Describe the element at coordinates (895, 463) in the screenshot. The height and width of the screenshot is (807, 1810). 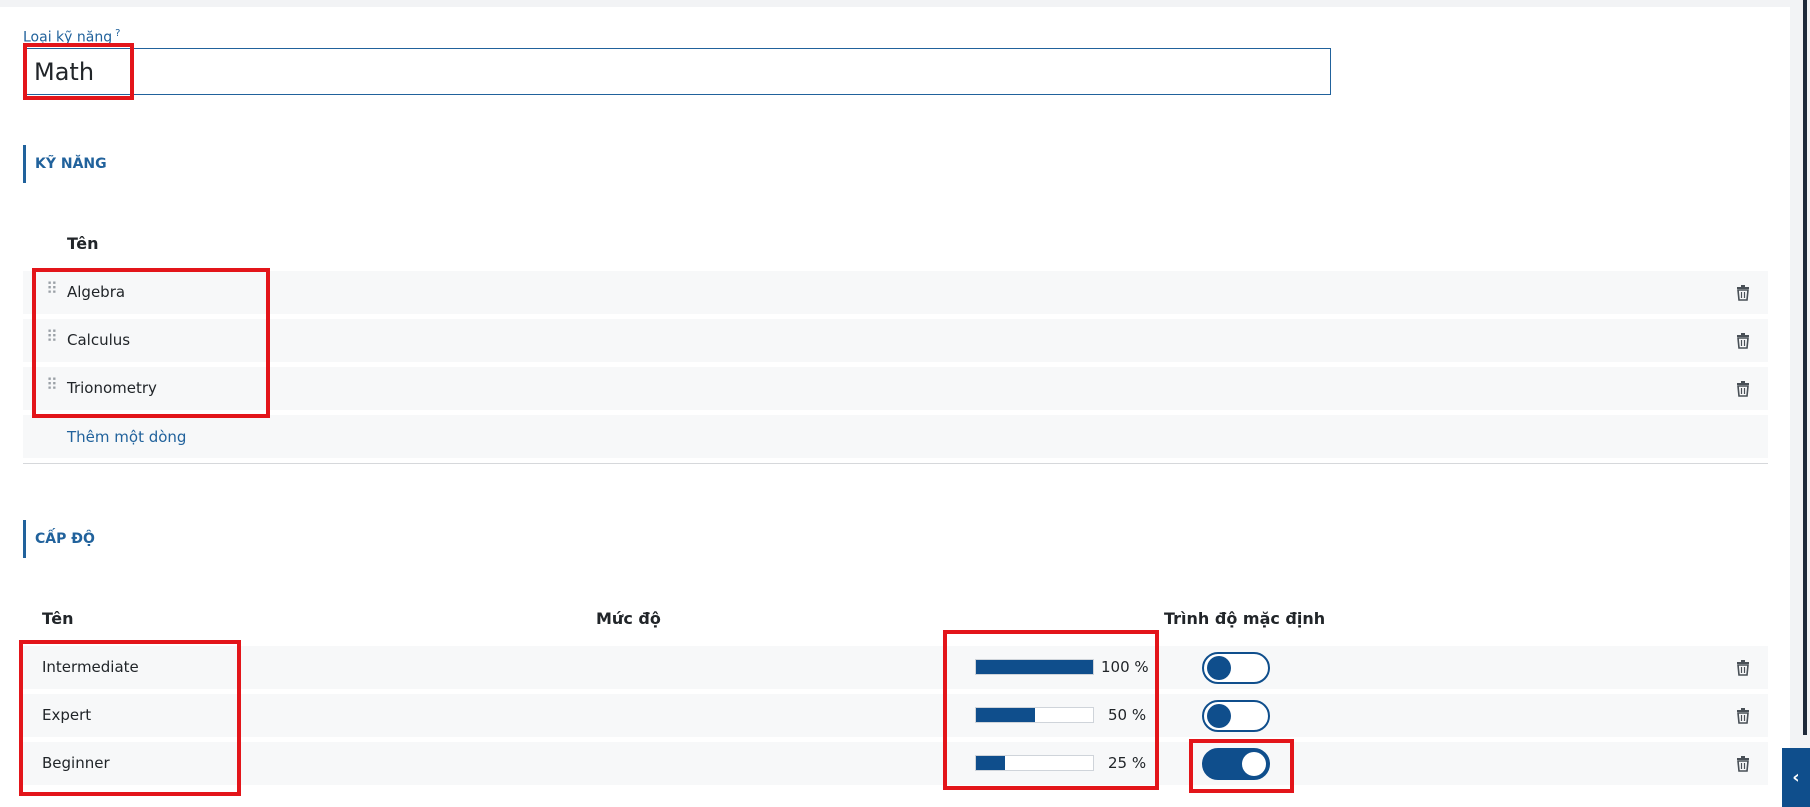
I see `section-divider` at that location.